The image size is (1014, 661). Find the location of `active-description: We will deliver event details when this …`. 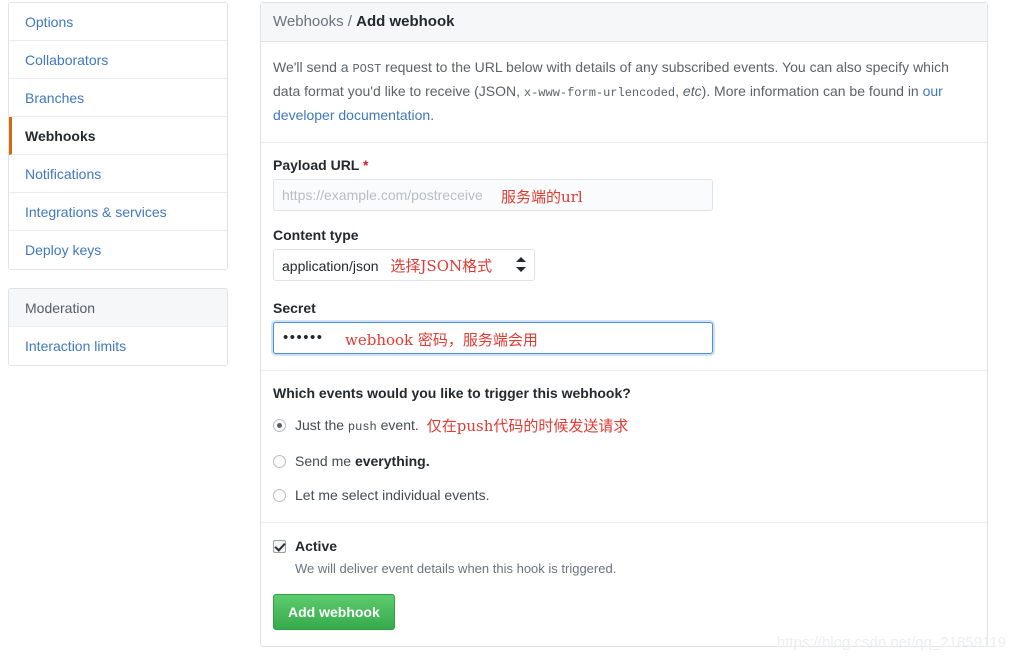

active-description: We will deliver event details when this … is located at coordinates (456, 568).